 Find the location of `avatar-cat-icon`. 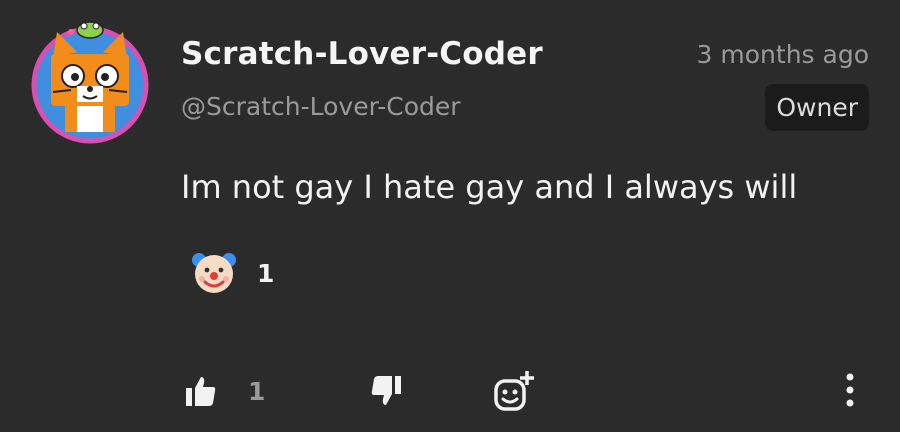

avatar-cat-icon is located at coordinates (90, 82).